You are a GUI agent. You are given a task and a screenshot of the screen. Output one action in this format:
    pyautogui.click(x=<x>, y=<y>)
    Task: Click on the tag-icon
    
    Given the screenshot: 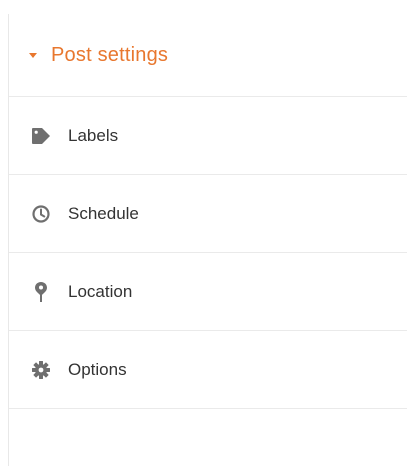 What is the action you would take?
    pyautogui.click(x=41, y=136)
    